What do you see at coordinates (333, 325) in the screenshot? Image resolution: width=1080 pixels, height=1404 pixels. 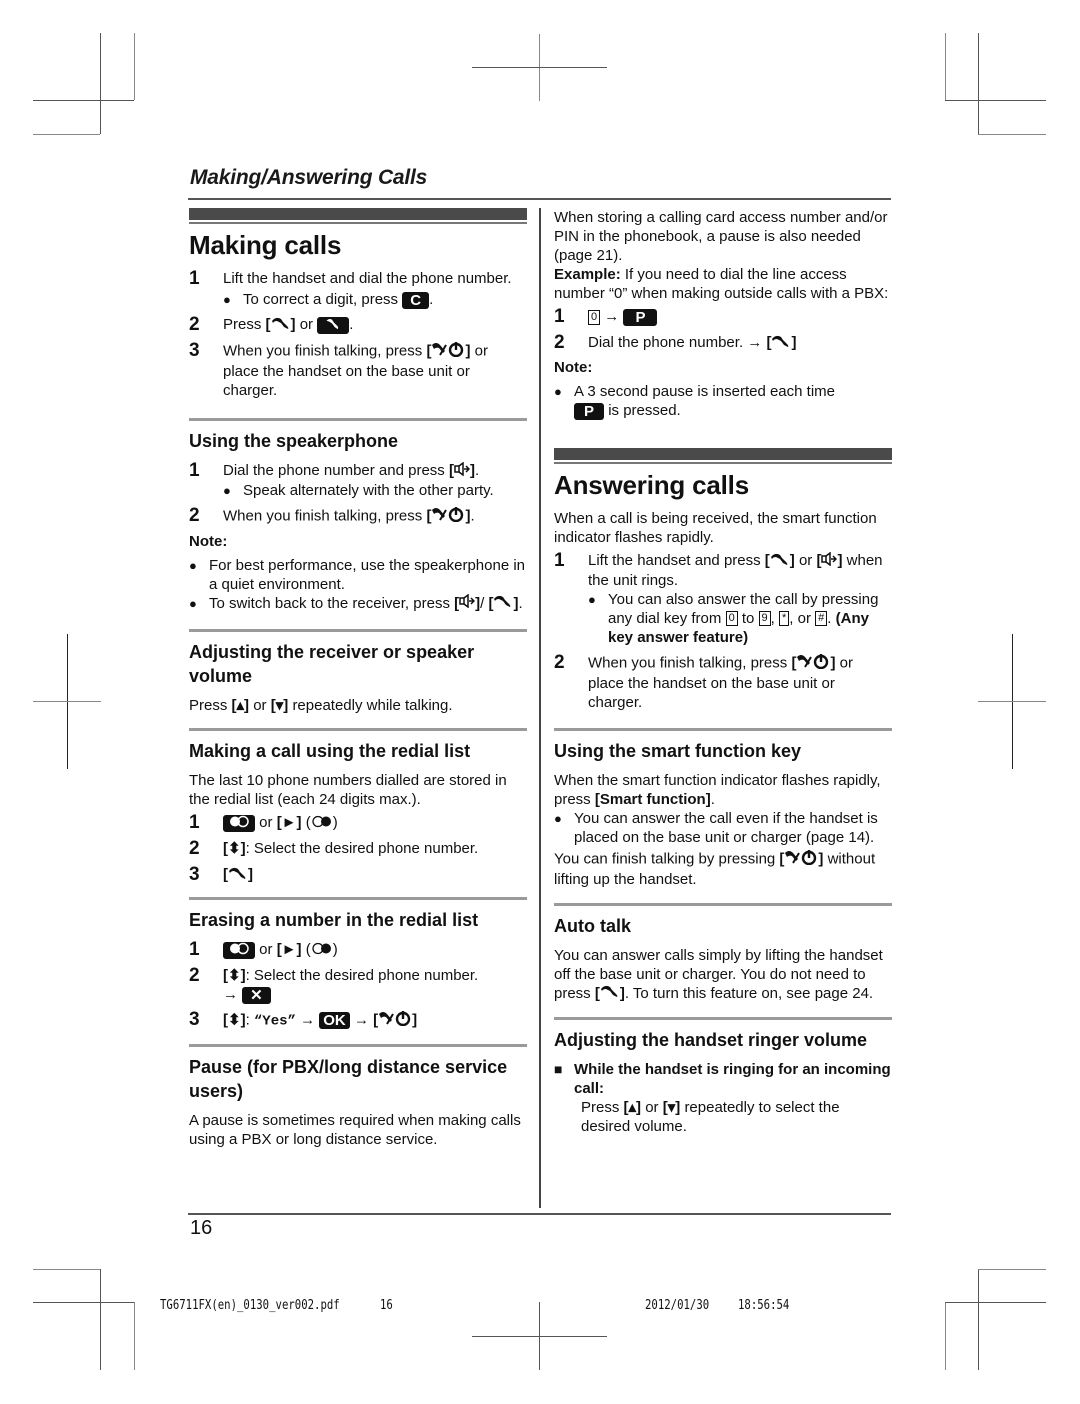 I see `talk-key-icon` at bounding box center [333, 325].